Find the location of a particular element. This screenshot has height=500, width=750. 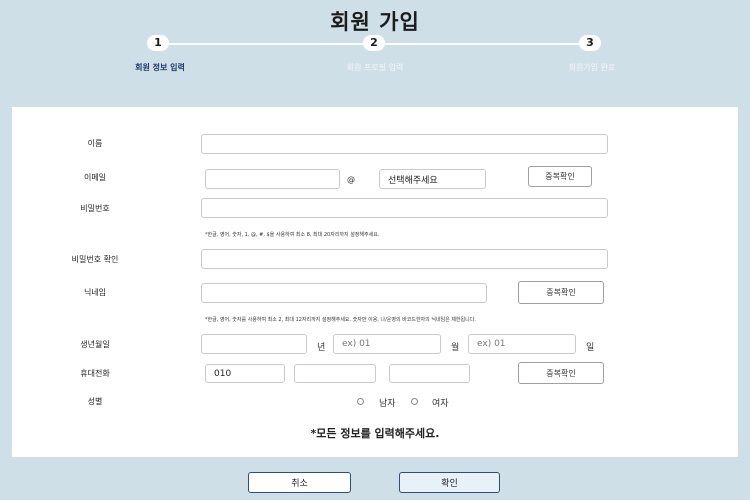

password-confirm-input is located at coordinates (404, 259).